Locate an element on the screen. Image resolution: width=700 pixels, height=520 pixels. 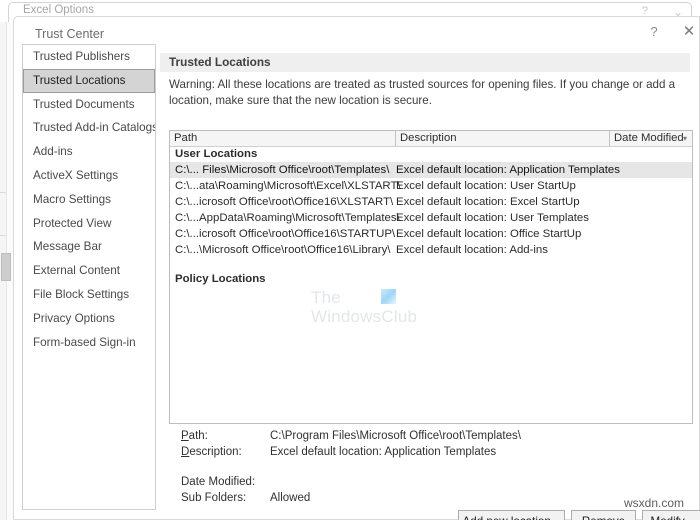
remove-button: Remove is located at coordinates (603, 515).